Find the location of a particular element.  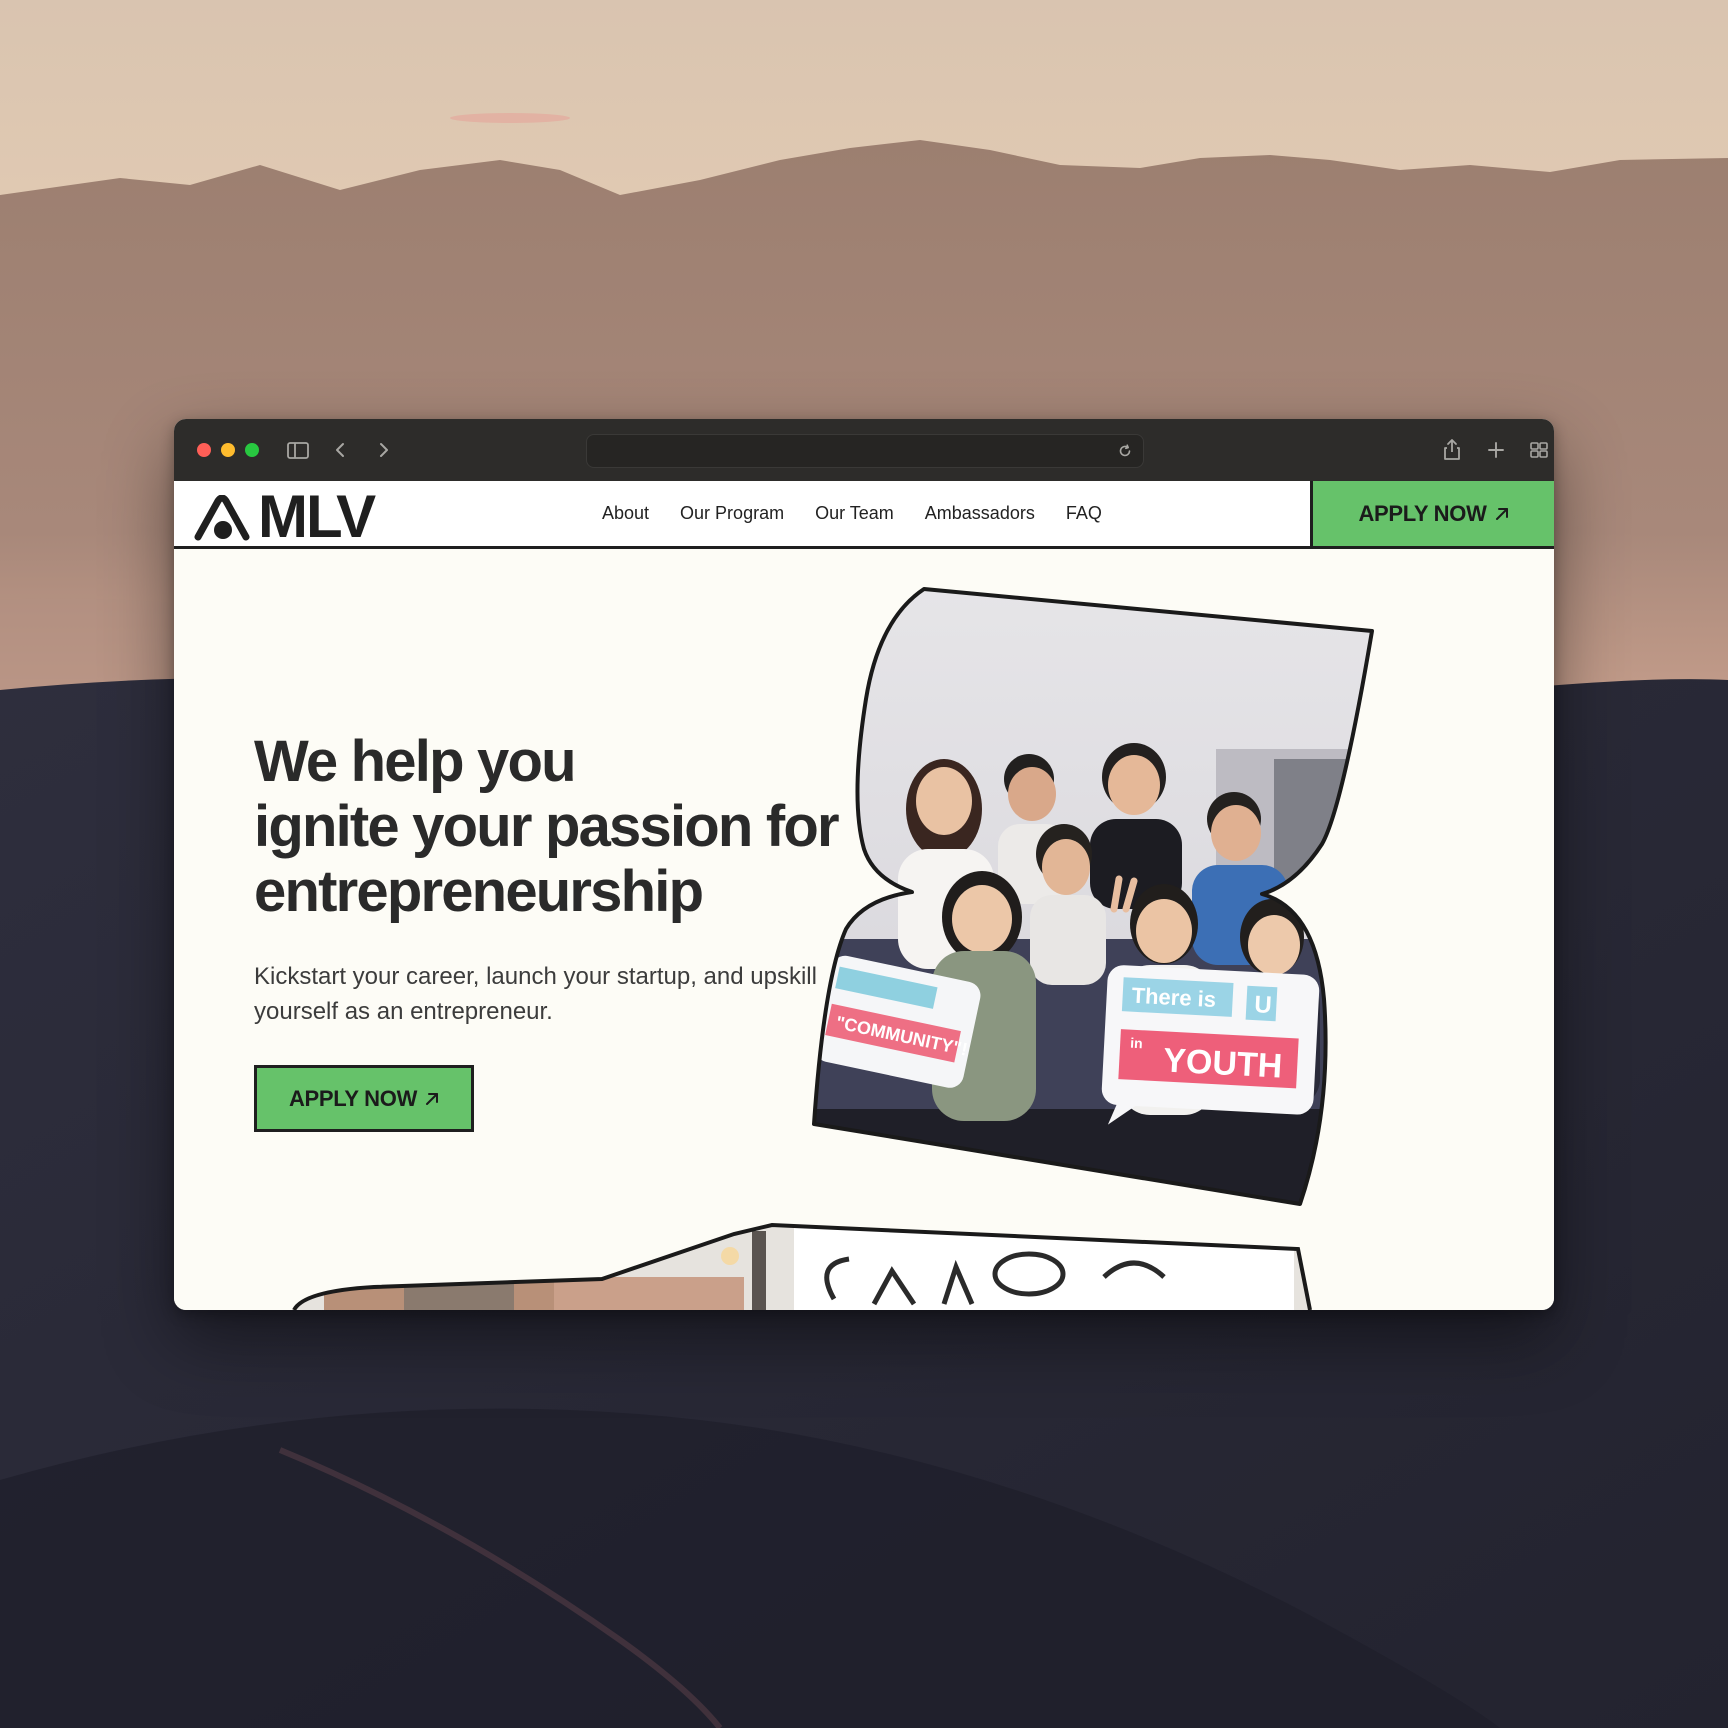

address-bar is located at coordinates (865, 451).